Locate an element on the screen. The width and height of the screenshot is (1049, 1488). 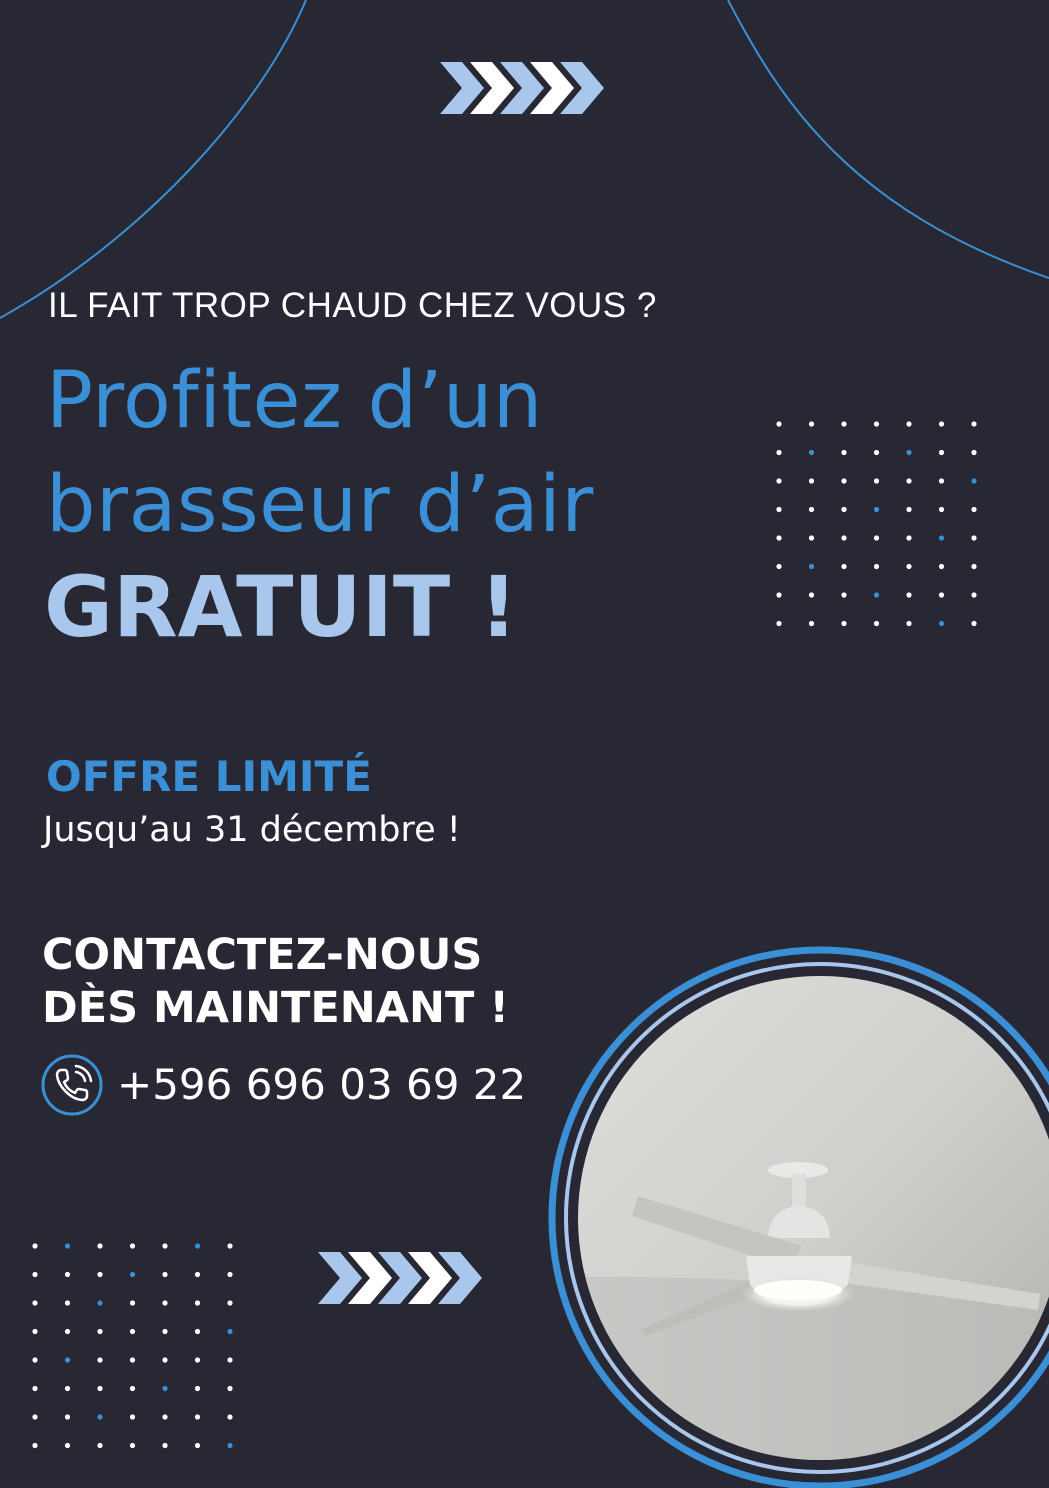
dot-grid-decoration is located at coordinates (132, 1346).